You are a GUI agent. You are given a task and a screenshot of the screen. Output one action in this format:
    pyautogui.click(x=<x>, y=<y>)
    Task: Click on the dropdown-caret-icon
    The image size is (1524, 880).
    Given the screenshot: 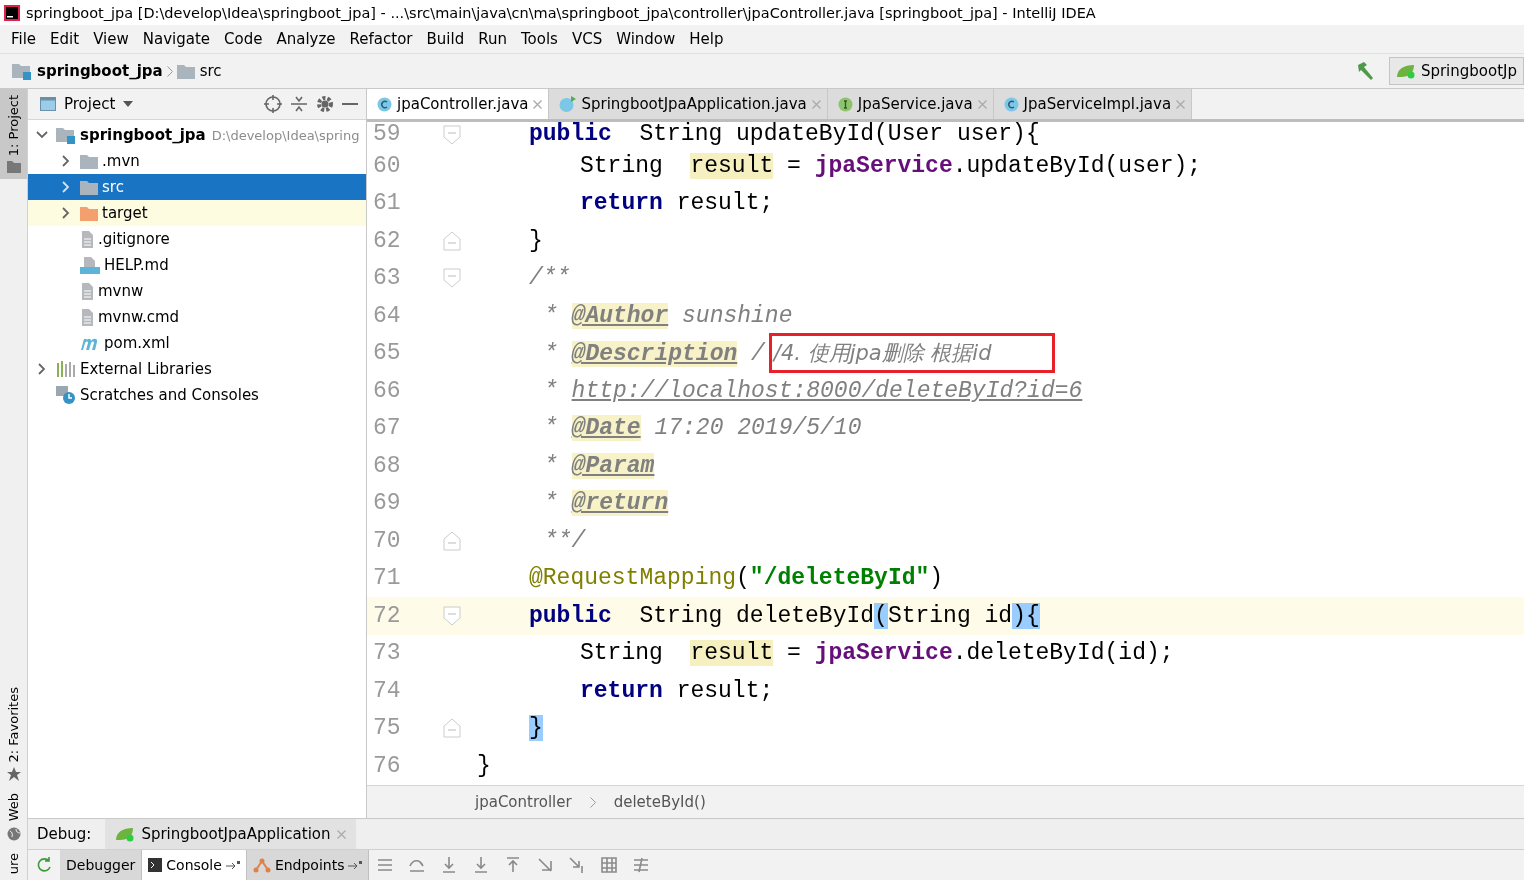 What is the action you would take?
    pyautogui.click(x=128, y=104)
    